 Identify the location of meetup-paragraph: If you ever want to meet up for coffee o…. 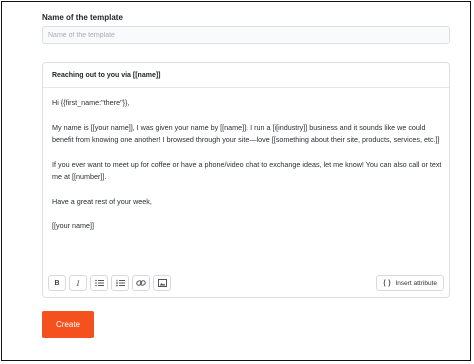
(247, 170).